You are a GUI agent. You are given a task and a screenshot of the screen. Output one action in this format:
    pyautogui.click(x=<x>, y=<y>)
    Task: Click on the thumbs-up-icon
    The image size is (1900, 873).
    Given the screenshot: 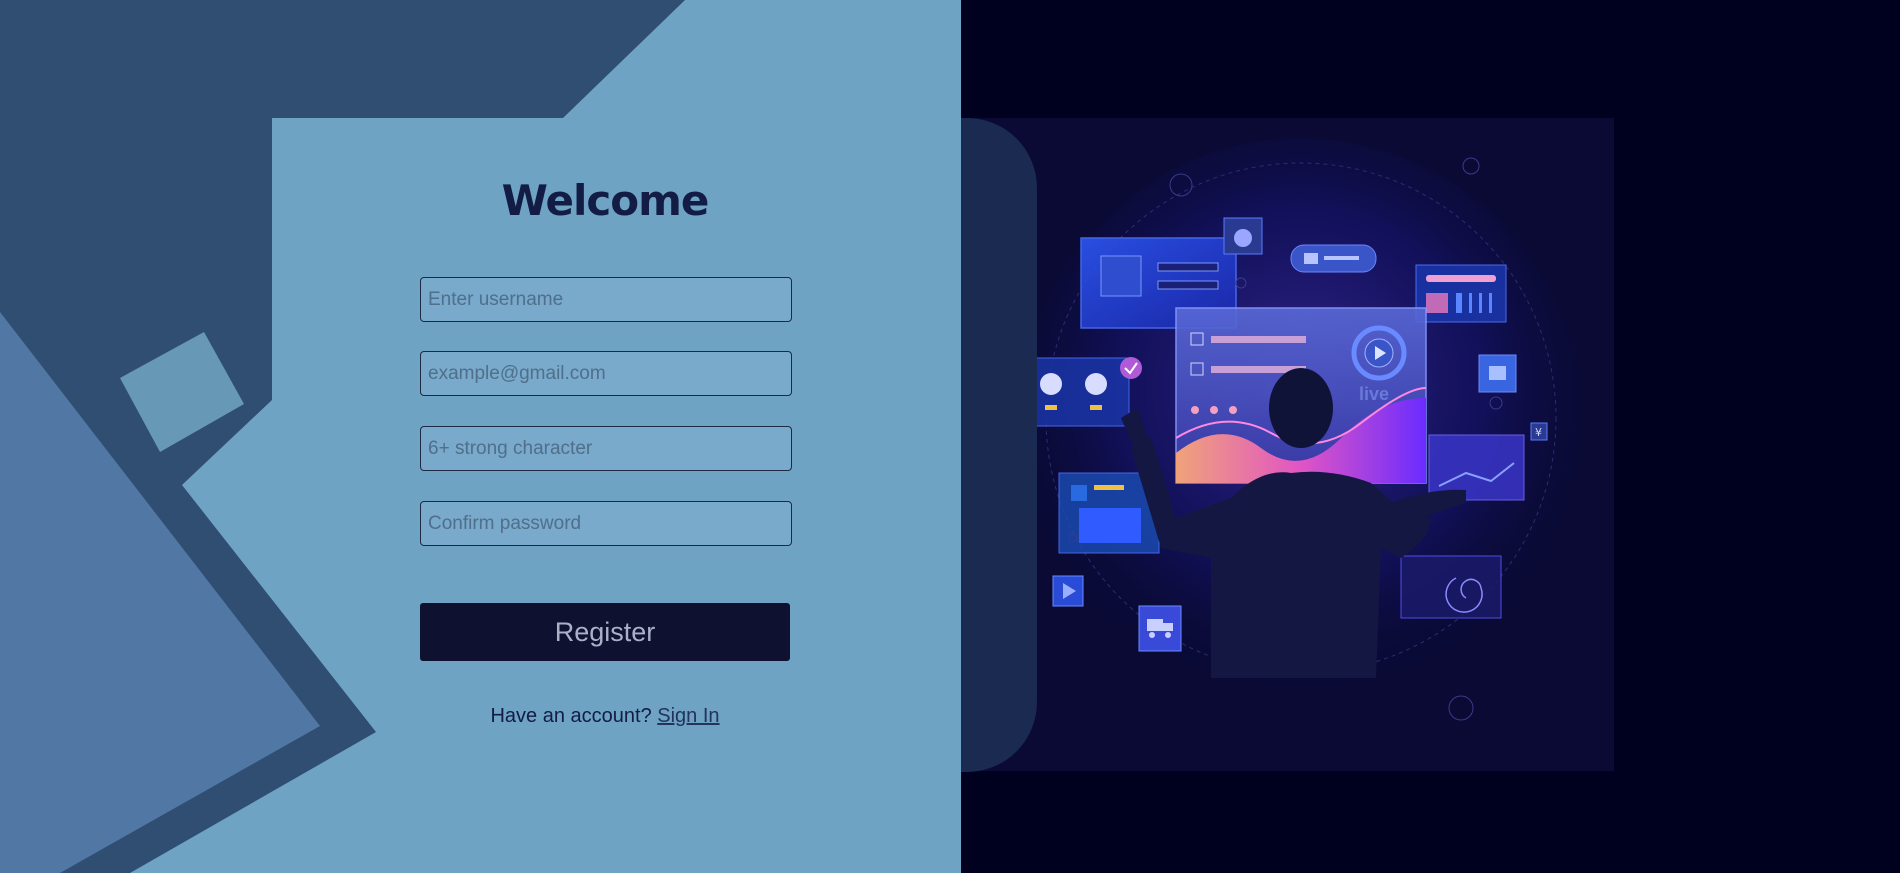 What is the action you would take?
    pyautogui.click(x=1497, y=373)
    